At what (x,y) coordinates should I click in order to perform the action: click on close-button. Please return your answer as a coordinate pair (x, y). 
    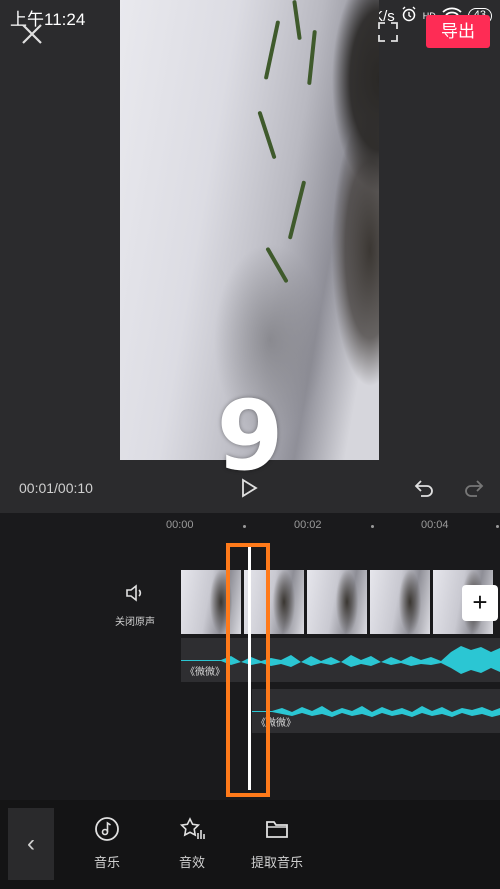
    Looking at the image, I should click on (32, 34).